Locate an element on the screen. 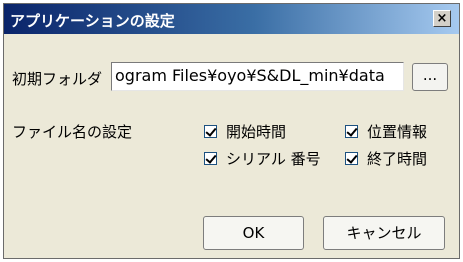  checkbox-end-time: 終了時間 is located at coordinates (386, 158).